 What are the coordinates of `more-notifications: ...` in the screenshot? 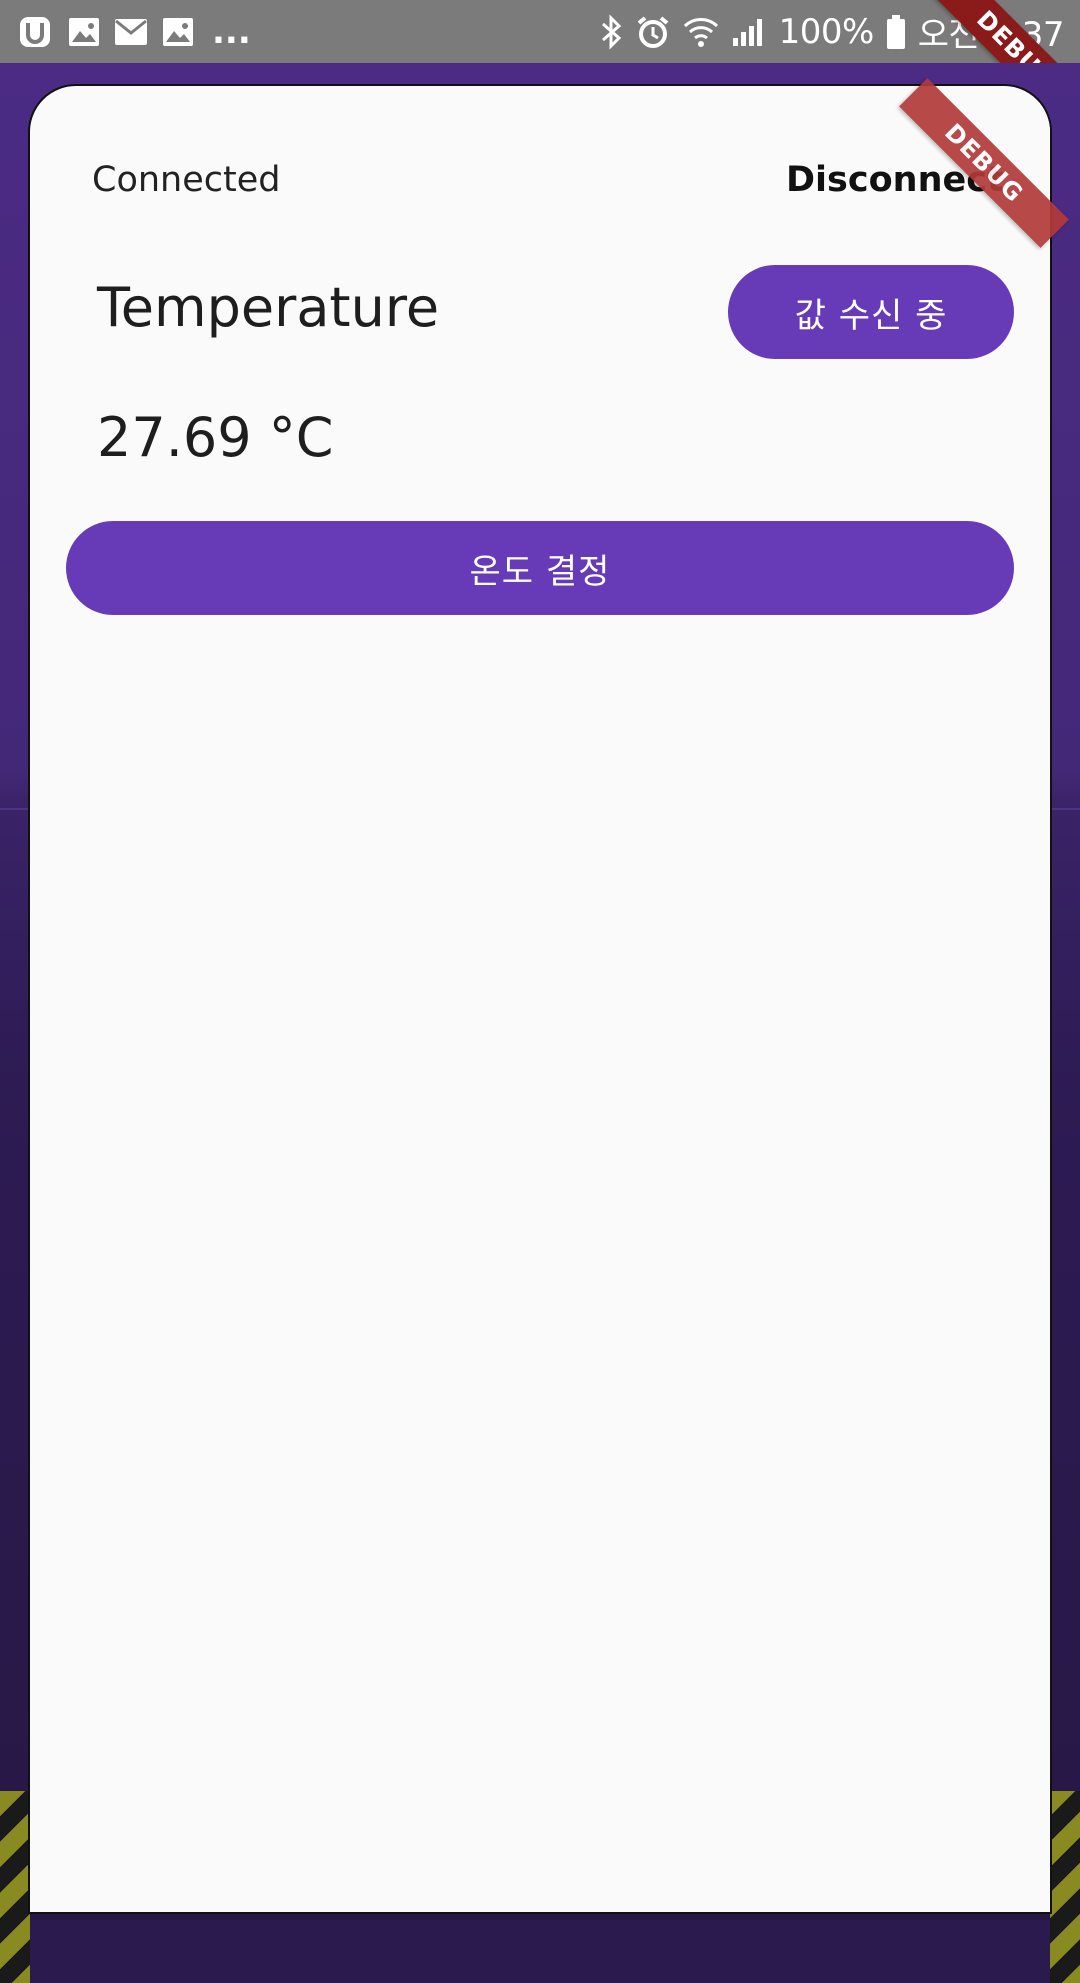 It's located at (231, 31).